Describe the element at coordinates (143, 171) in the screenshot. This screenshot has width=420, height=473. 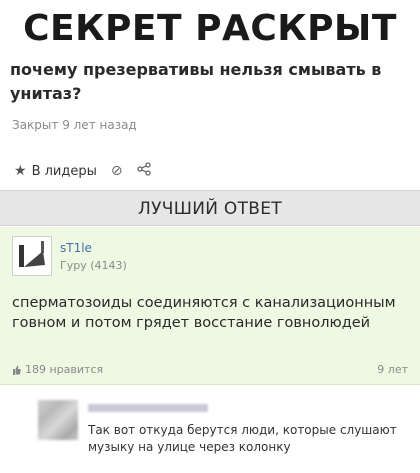
I see `share-icon` at that location.